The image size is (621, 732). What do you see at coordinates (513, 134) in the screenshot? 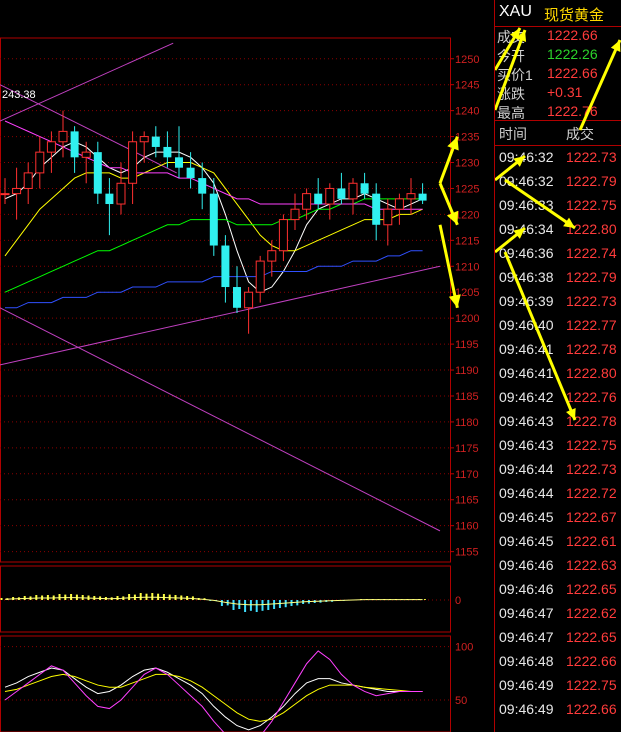
I see `time-column-header: 时间` at bounding box center [513, 134].